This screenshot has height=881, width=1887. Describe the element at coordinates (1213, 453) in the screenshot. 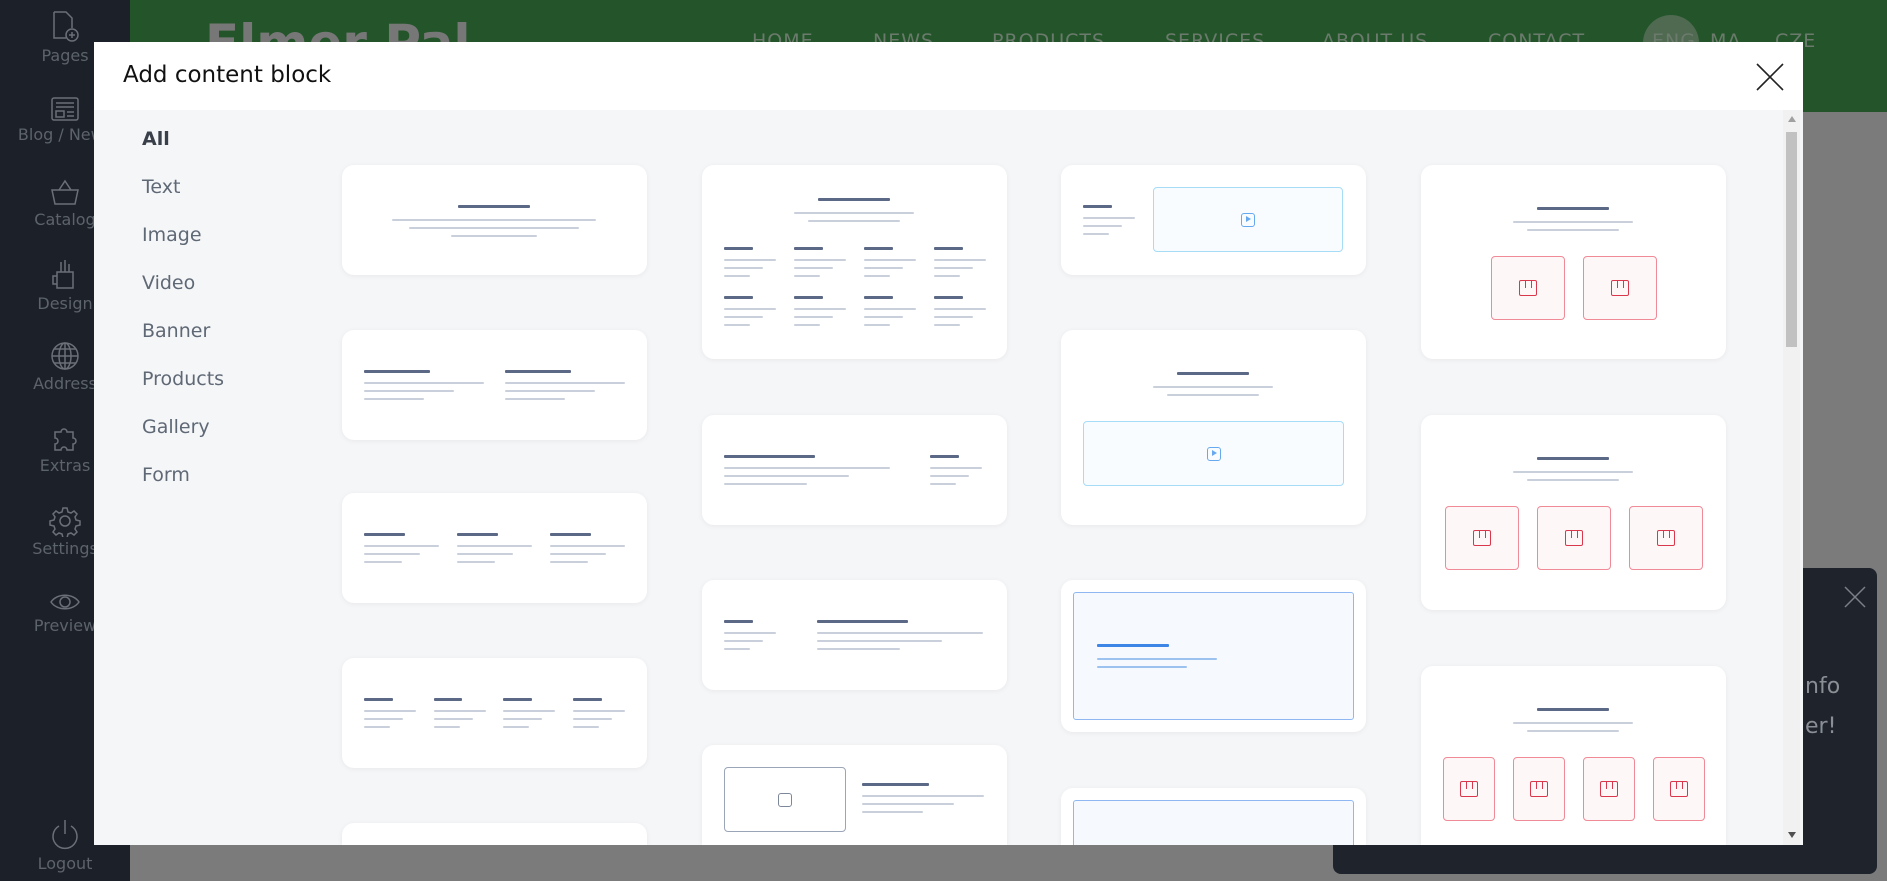

I see `video-placeholder` at that location.